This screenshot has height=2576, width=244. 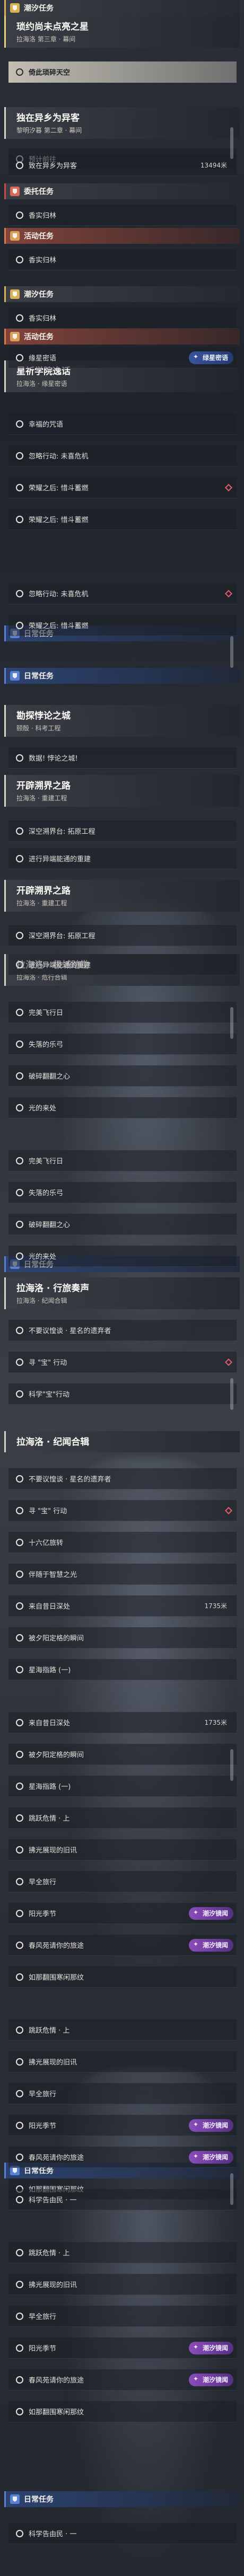 I want to click on event-tag: 绿星密语, so click(x=211, y=357).